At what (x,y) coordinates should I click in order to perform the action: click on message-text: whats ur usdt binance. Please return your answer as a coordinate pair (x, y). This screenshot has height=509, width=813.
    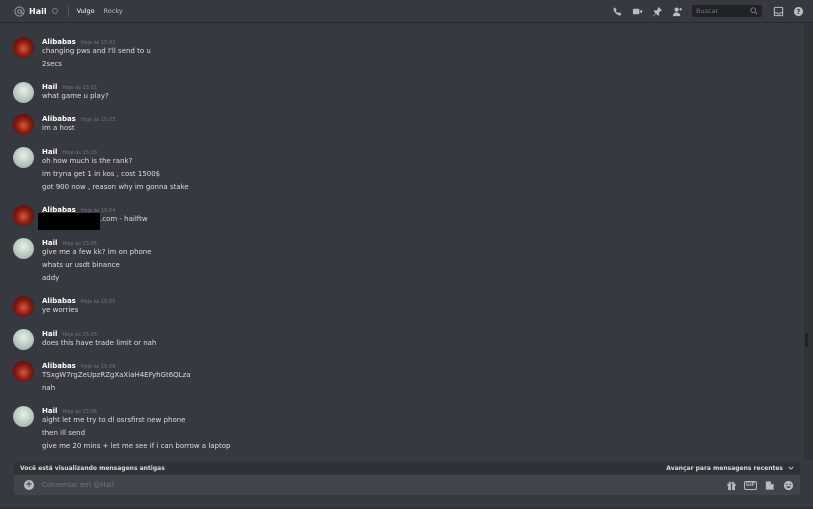
    Looking at the image, I should click on (81, 265).